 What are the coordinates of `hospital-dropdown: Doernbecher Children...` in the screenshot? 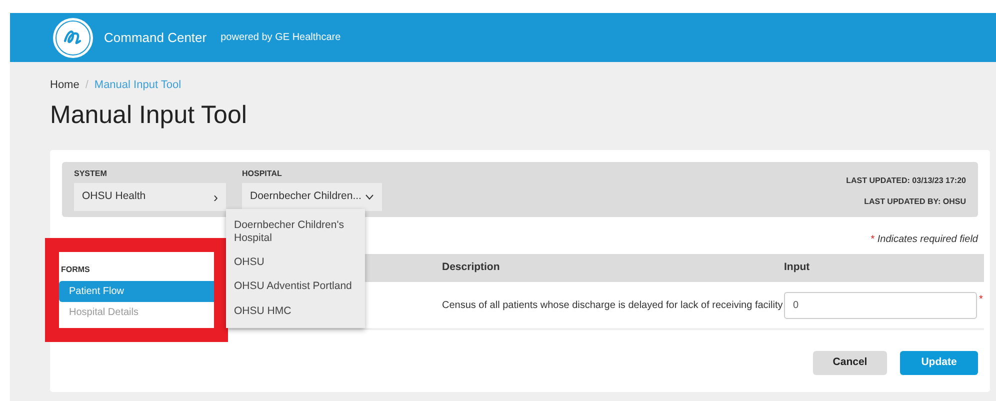 It's located at (312, 197).